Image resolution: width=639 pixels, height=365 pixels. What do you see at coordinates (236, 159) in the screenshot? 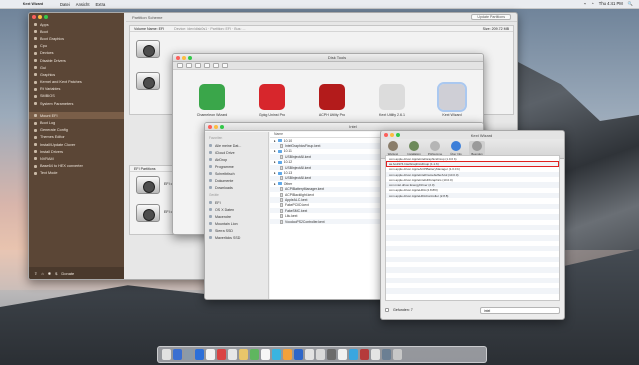
I see `finder-sidebar-item: AirDrop` at bounding box center [236, 159].